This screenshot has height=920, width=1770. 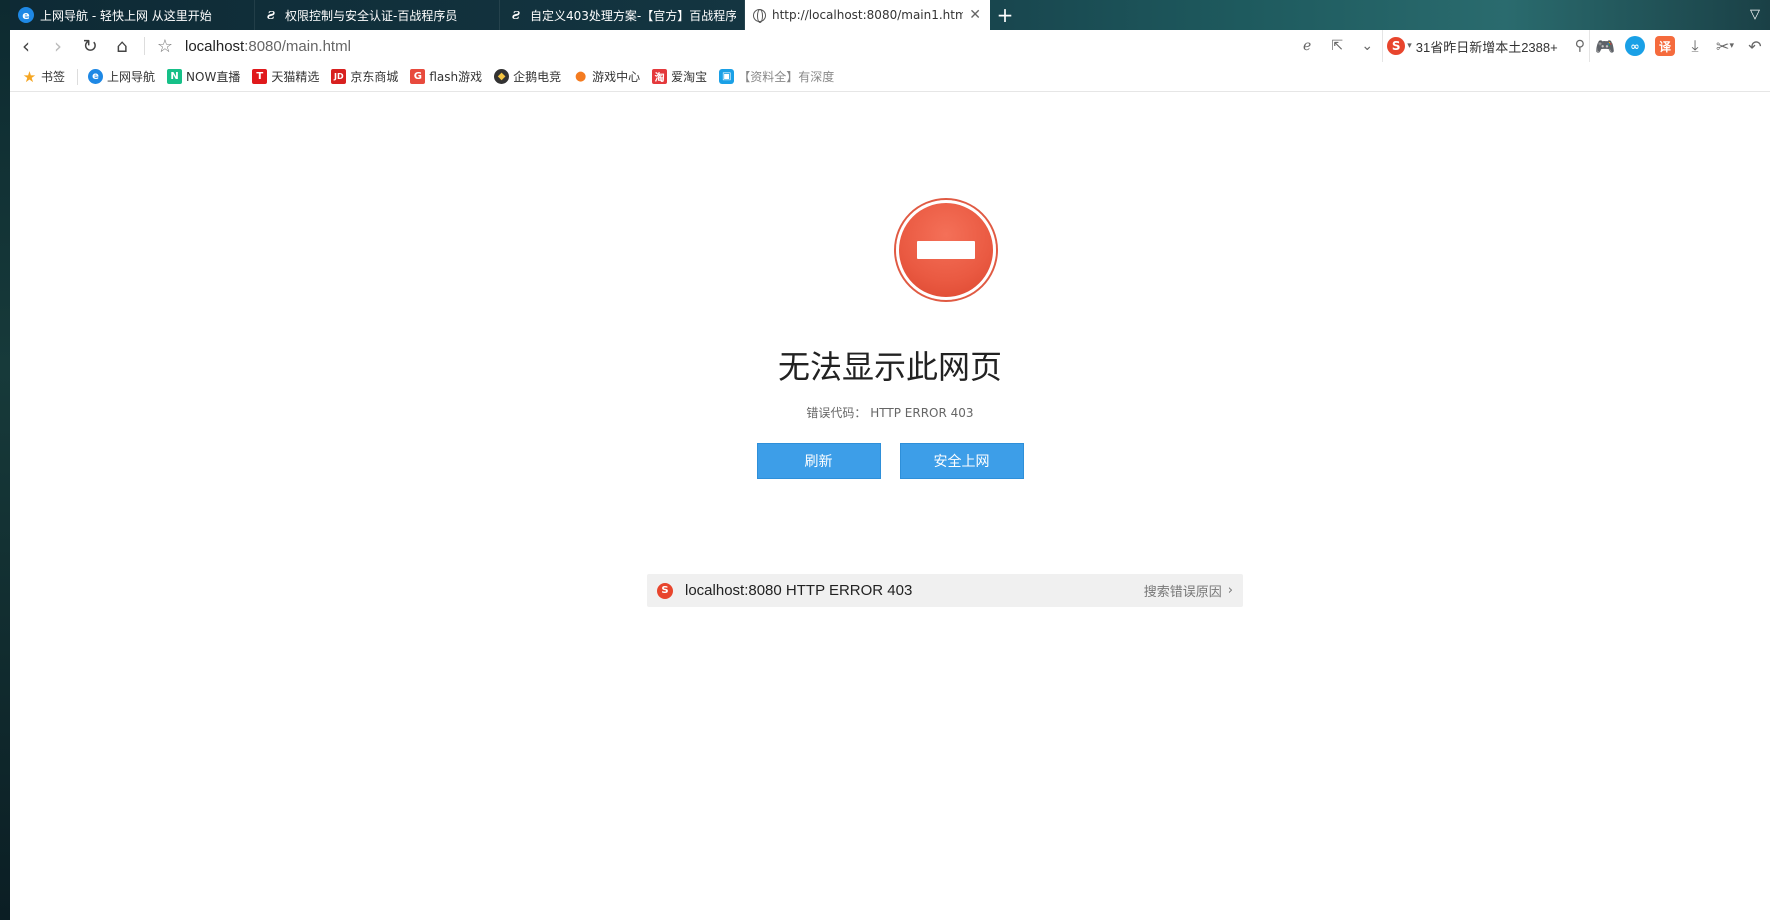 I want to click on bookmark-label: flash游戏, so click(x=456, y=77).